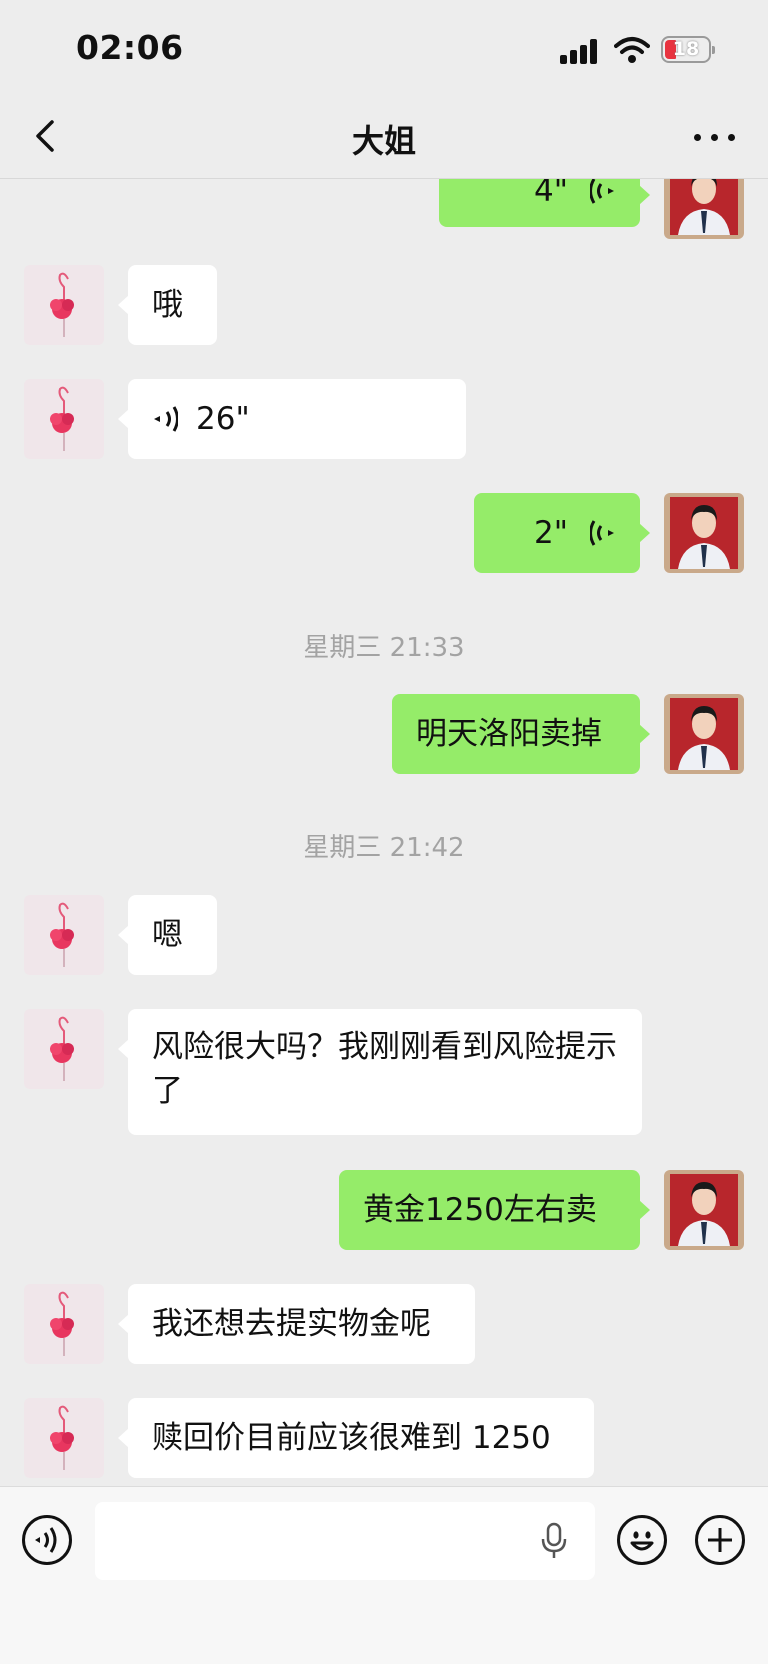  I want to click on text-message-bubble: 明天洛阳卖掉, so click(521, 734).